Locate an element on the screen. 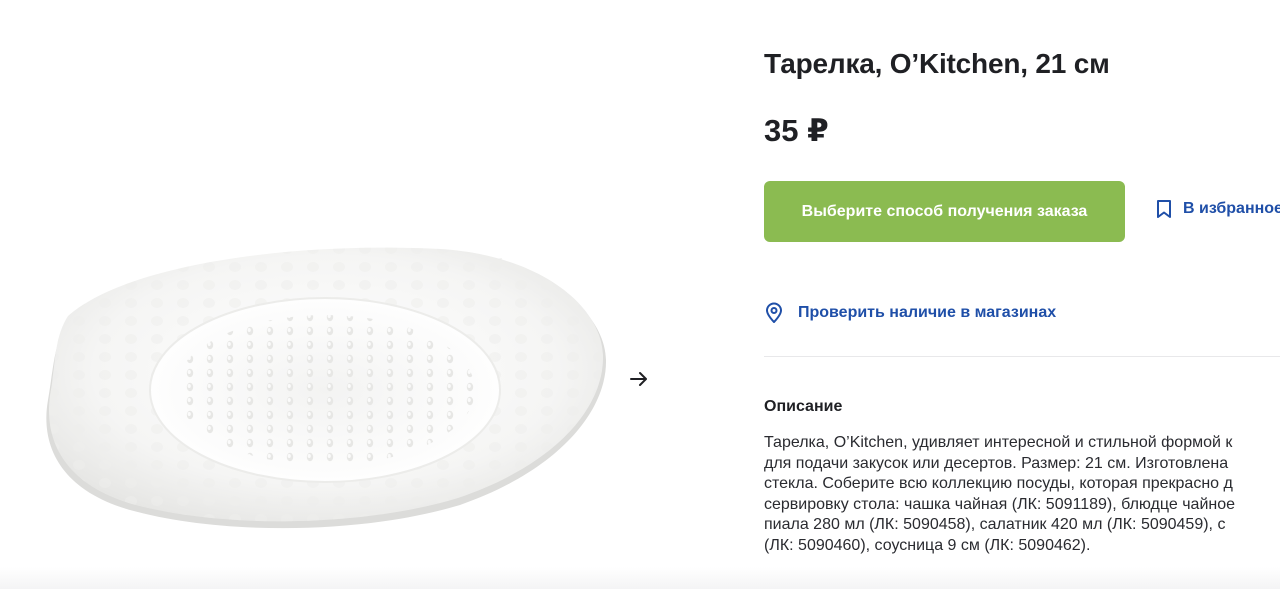  location-pin-icon is located at coordinates (774, 312).